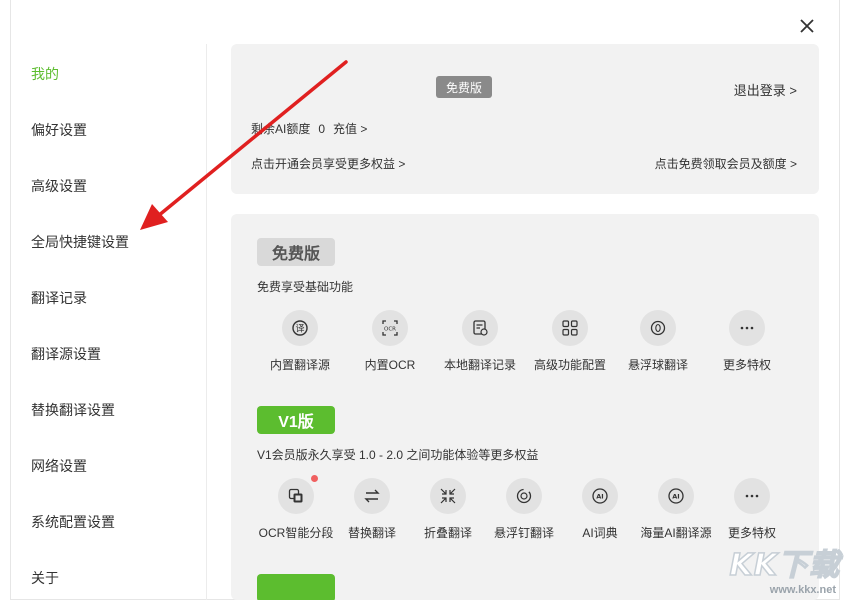 Image resolution: width=850 pixels, height=600 pixels. I want to click on sidebar-item-replace-translate: 替换翻译设置, so click(73, 410).